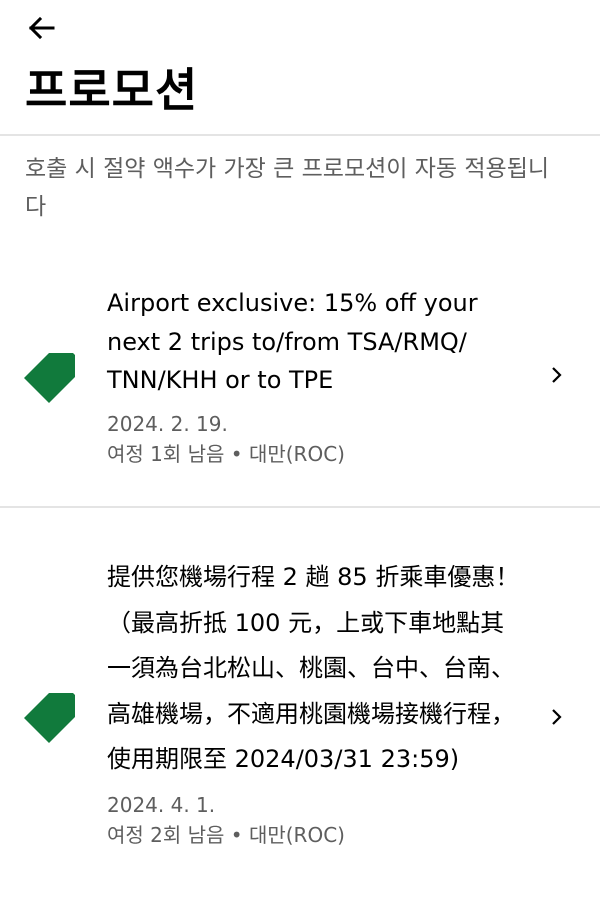 Image resolution: width=600 pixels, height=922 pixels. What do you see at coordinates (300, 507) in the screenshot?
I see `promo-divider` at bounding box center [300, 507].